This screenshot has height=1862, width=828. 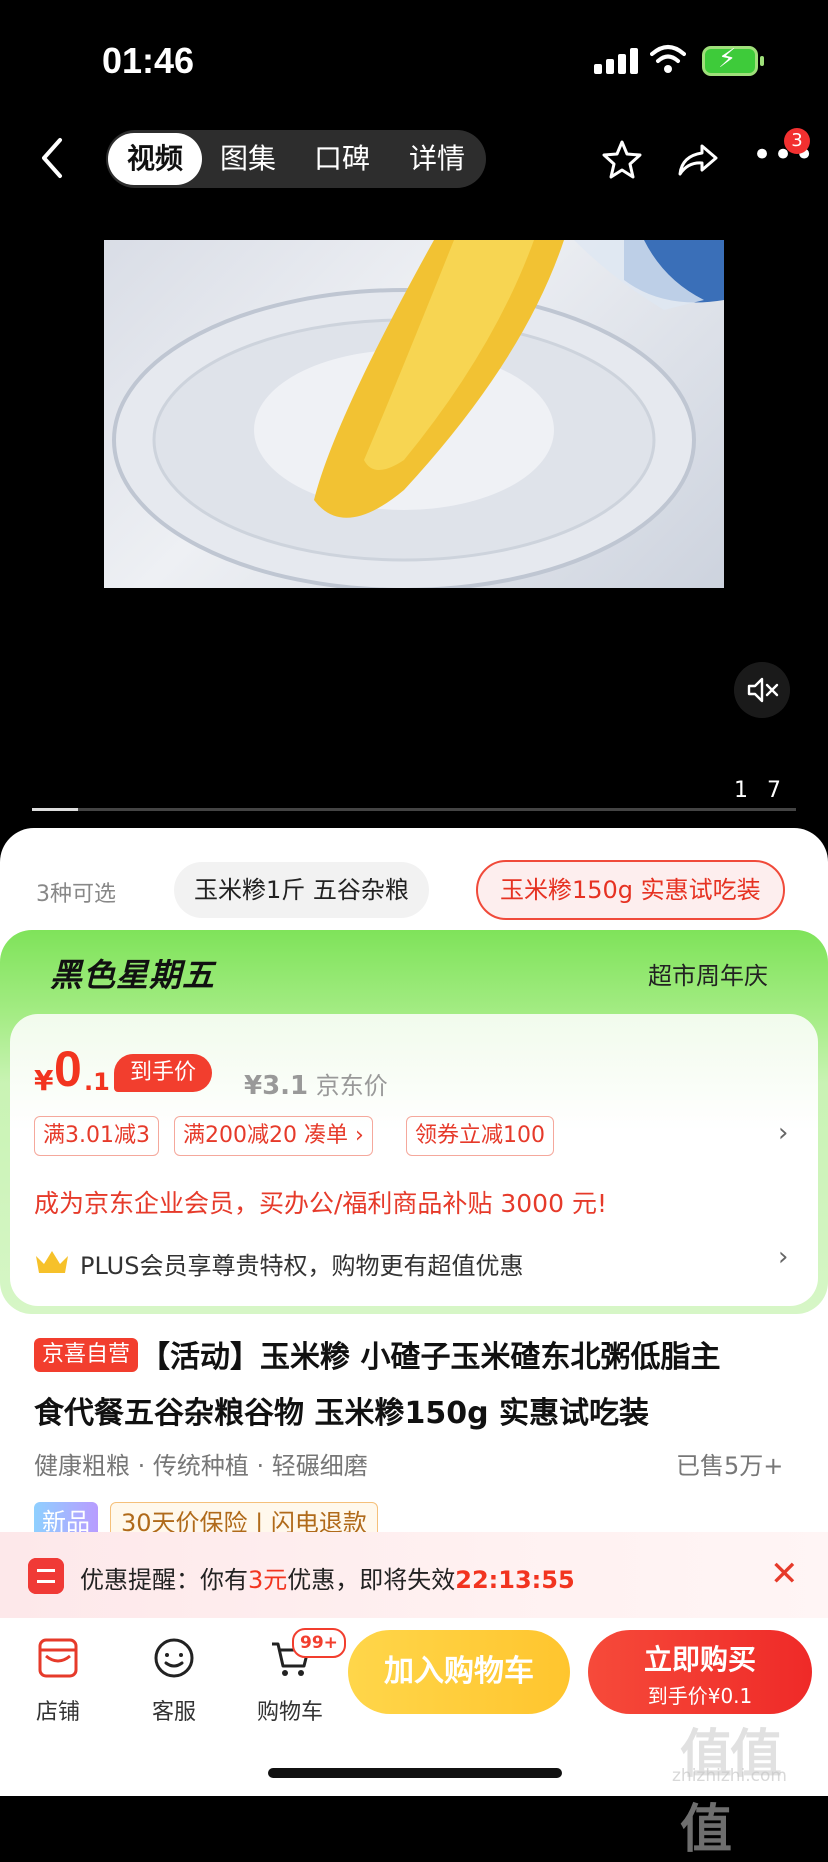 What do you see at coordinates (418, 414) in the screenshot?
I see `video-frame-image` at bounding box center [418, 414].